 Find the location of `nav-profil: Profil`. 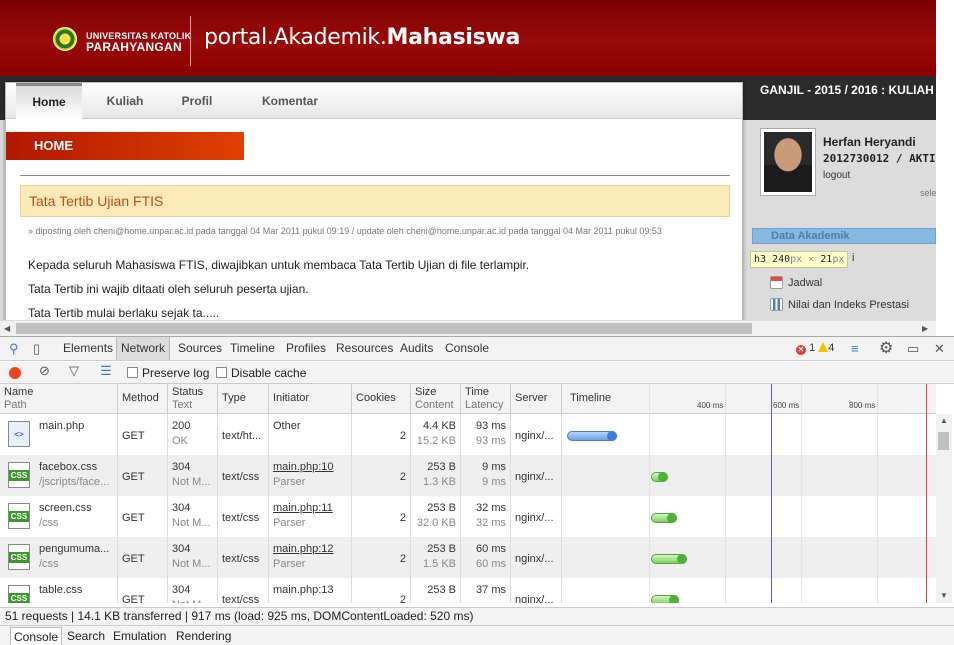

nav-profil: Profil is located at coordinates (197, 101).